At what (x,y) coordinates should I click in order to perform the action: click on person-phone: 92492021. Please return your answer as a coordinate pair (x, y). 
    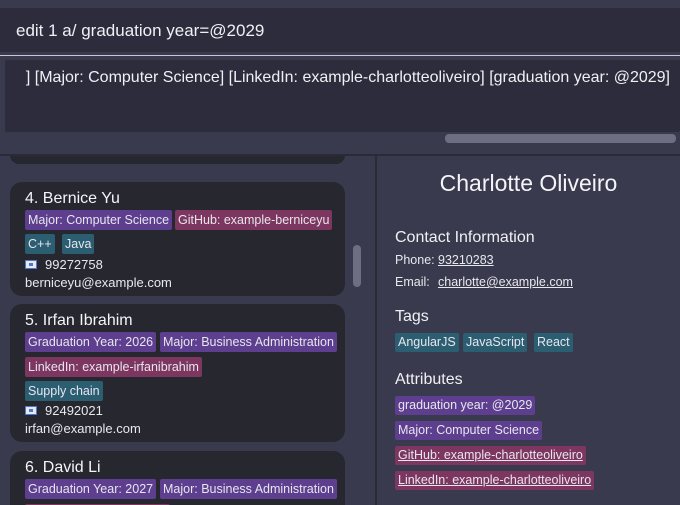
    Looking at the image, I should click on (64, 410).